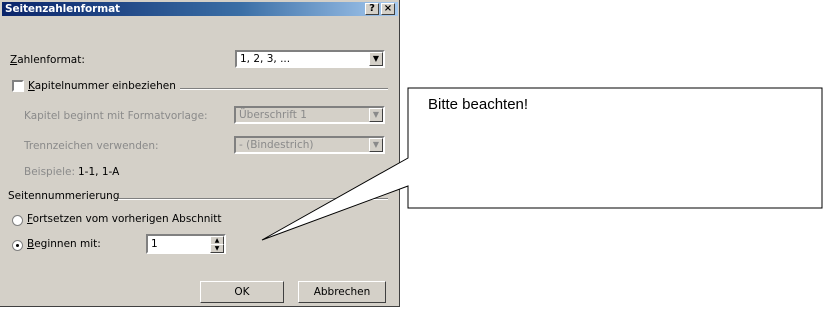 This screenshot has height=311, width=826. Describe the element at coordinates (478, 104) in the screenshot. I see `callout-text: Bitte beachten!` at that location.